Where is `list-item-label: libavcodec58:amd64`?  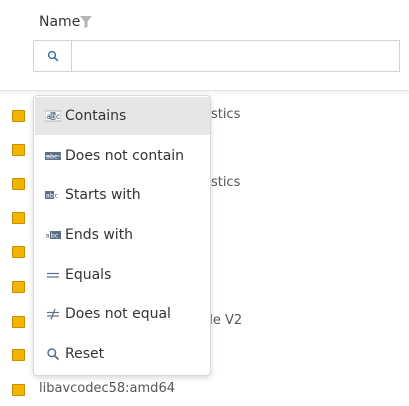 list-item-label: libavcodec58:amd64 is located at coordinates (107, 388).